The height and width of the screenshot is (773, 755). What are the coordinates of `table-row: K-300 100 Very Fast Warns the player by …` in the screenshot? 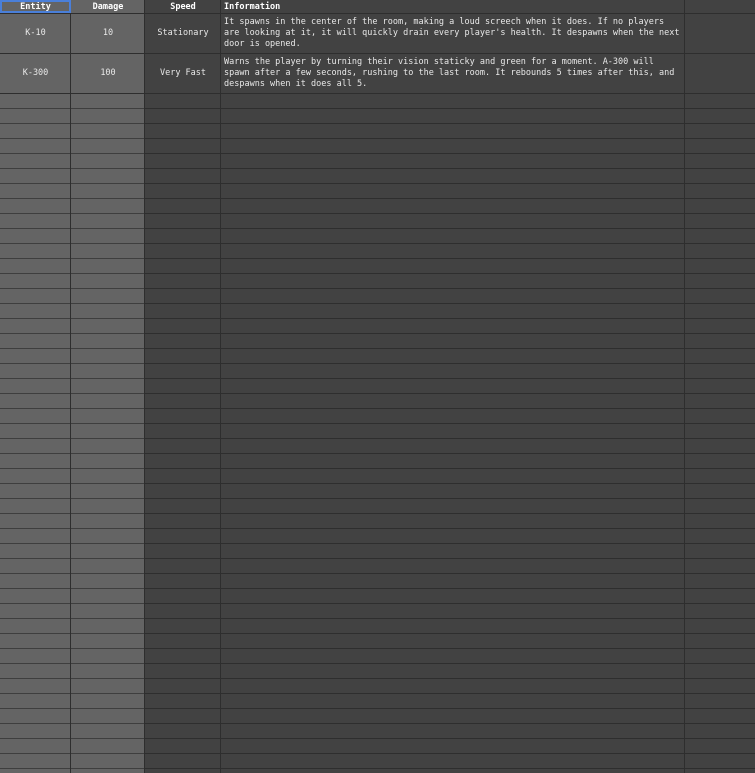 It's located at (377, 74).